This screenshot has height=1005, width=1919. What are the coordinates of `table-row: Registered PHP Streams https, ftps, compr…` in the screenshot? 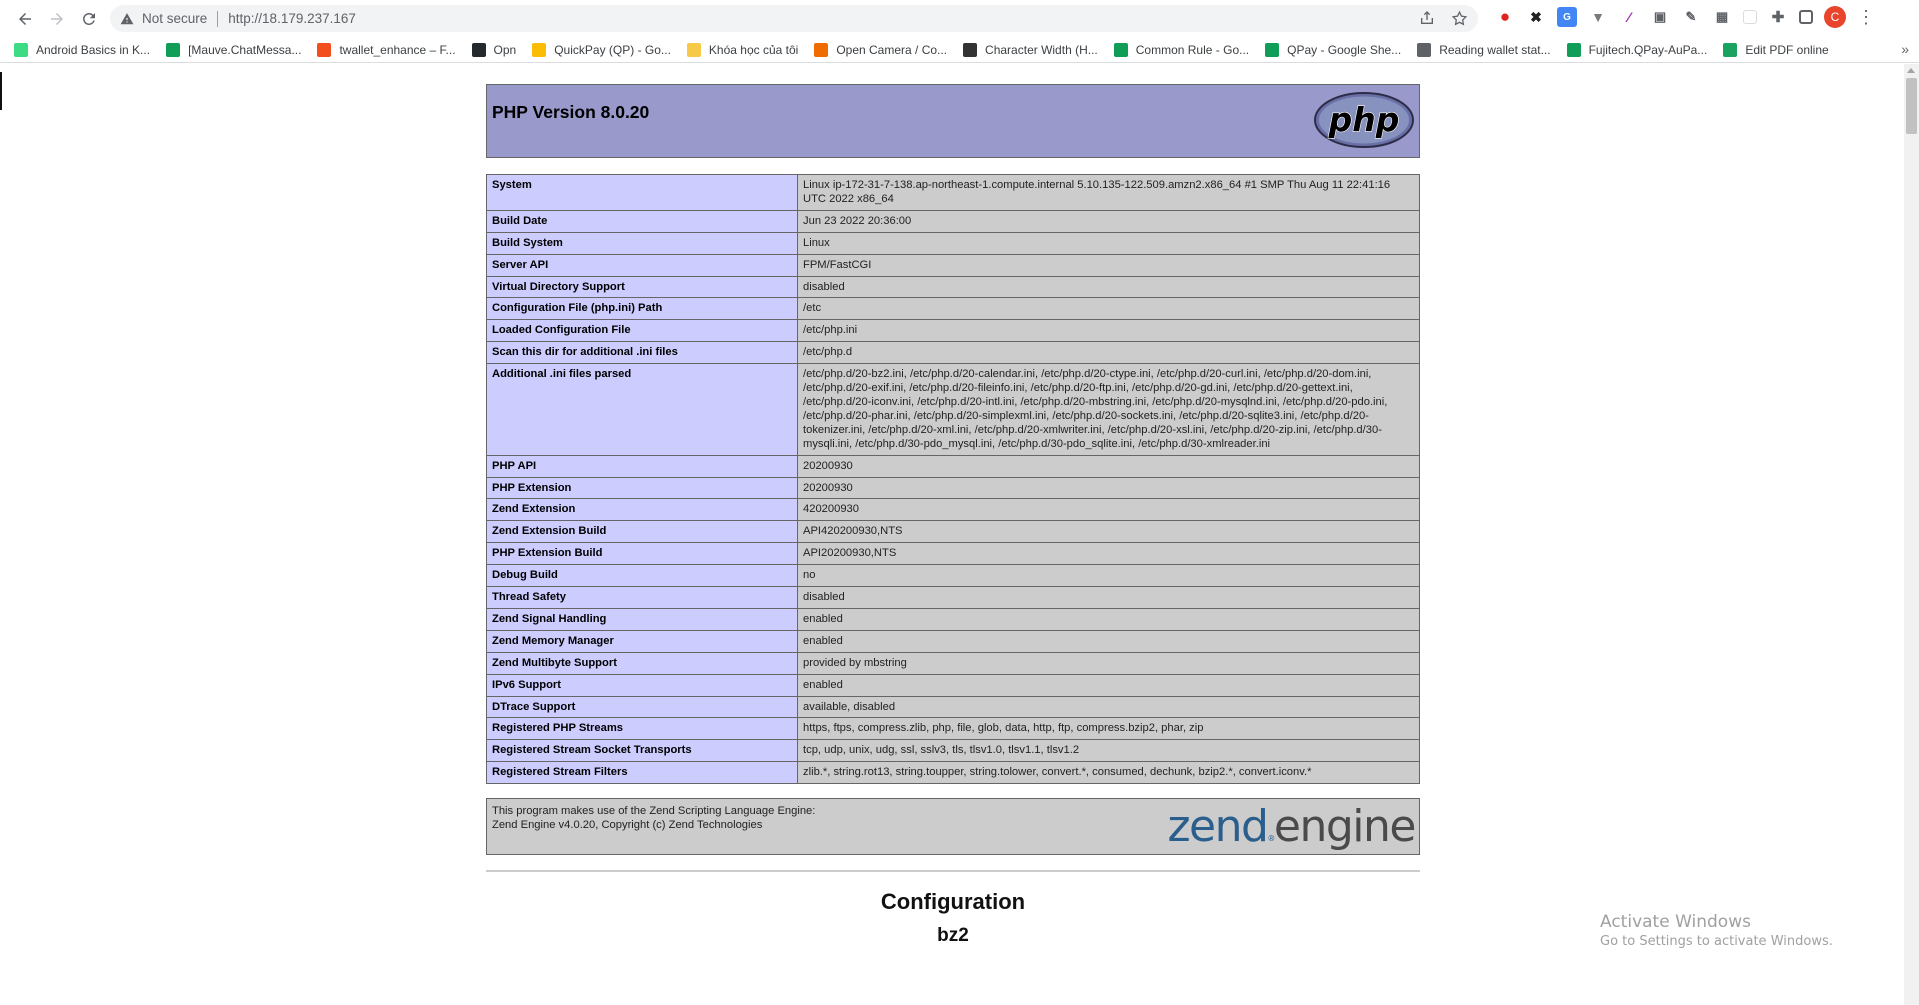 It's located at (953, 729).